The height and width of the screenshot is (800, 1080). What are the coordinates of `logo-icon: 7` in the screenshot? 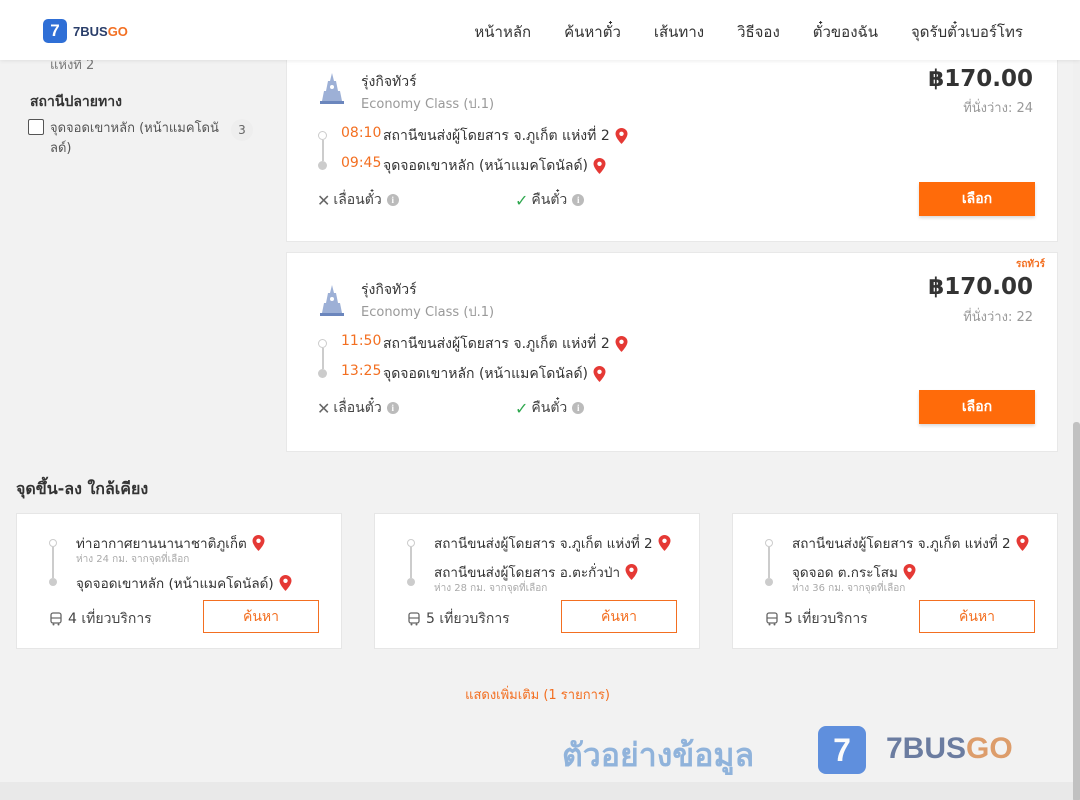 It's located at (55, 31).